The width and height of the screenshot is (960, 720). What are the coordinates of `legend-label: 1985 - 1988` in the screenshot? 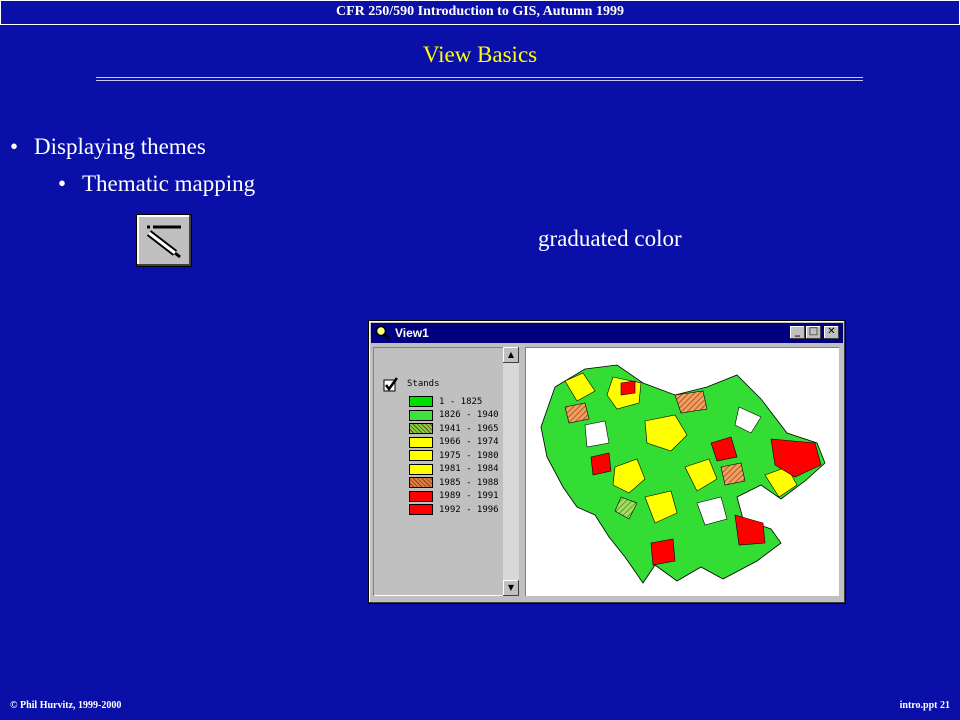 It's located at (469, 482).